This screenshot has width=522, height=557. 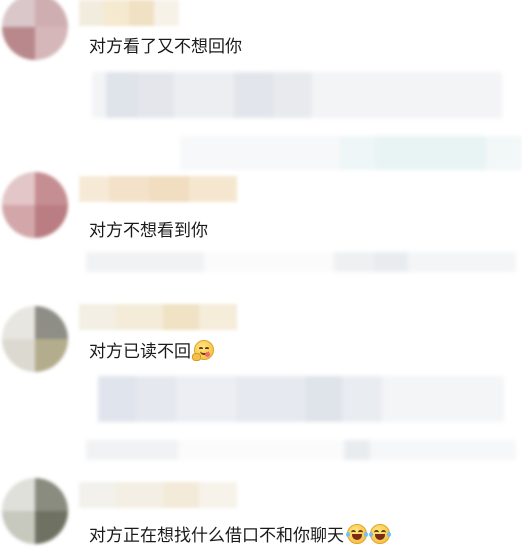 I want to click on comment-text: 对方看了又不想回你, so click(x=165, y=47).